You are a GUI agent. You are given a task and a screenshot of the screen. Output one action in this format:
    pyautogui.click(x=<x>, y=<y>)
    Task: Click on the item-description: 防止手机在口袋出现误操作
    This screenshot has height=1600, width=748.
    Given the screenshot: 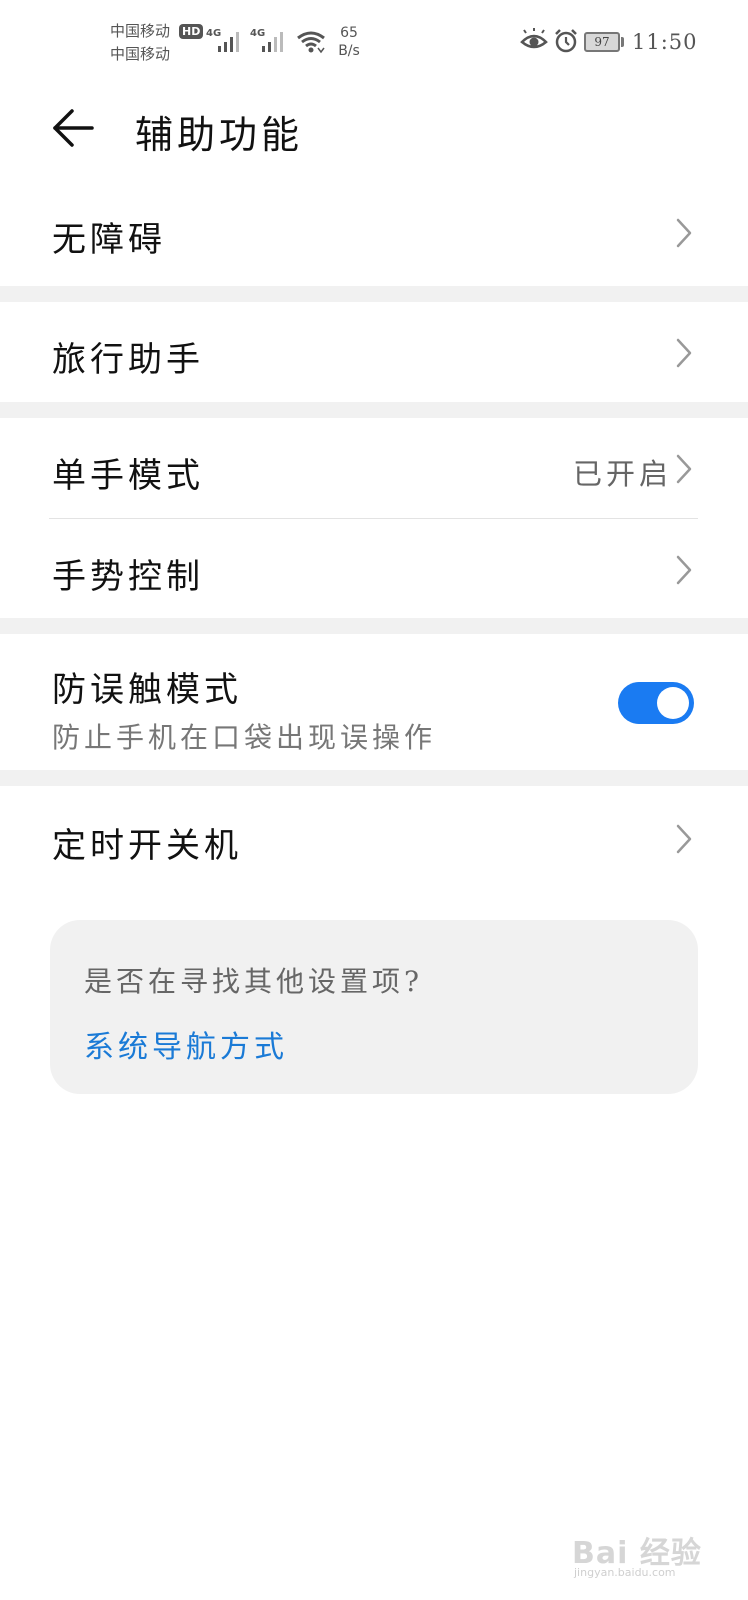 What is the action you would take?
    pyautogui.click(x=244, y=737)
    